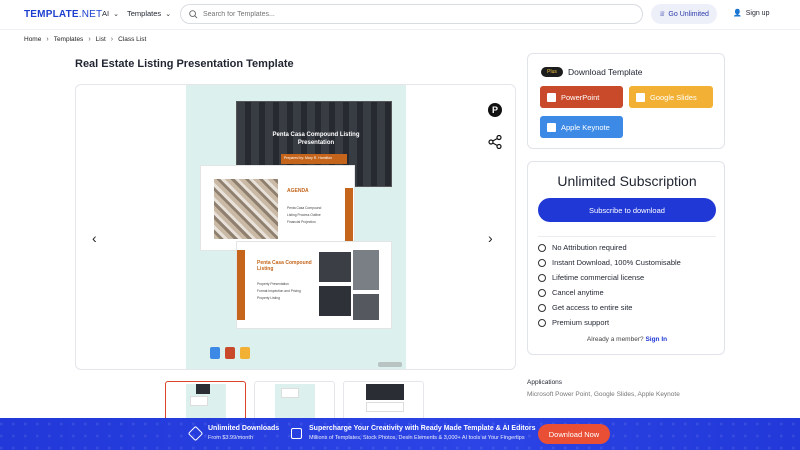 This screenshot has width=800, height=450. I want to click on share-icon, so click(495, 142).